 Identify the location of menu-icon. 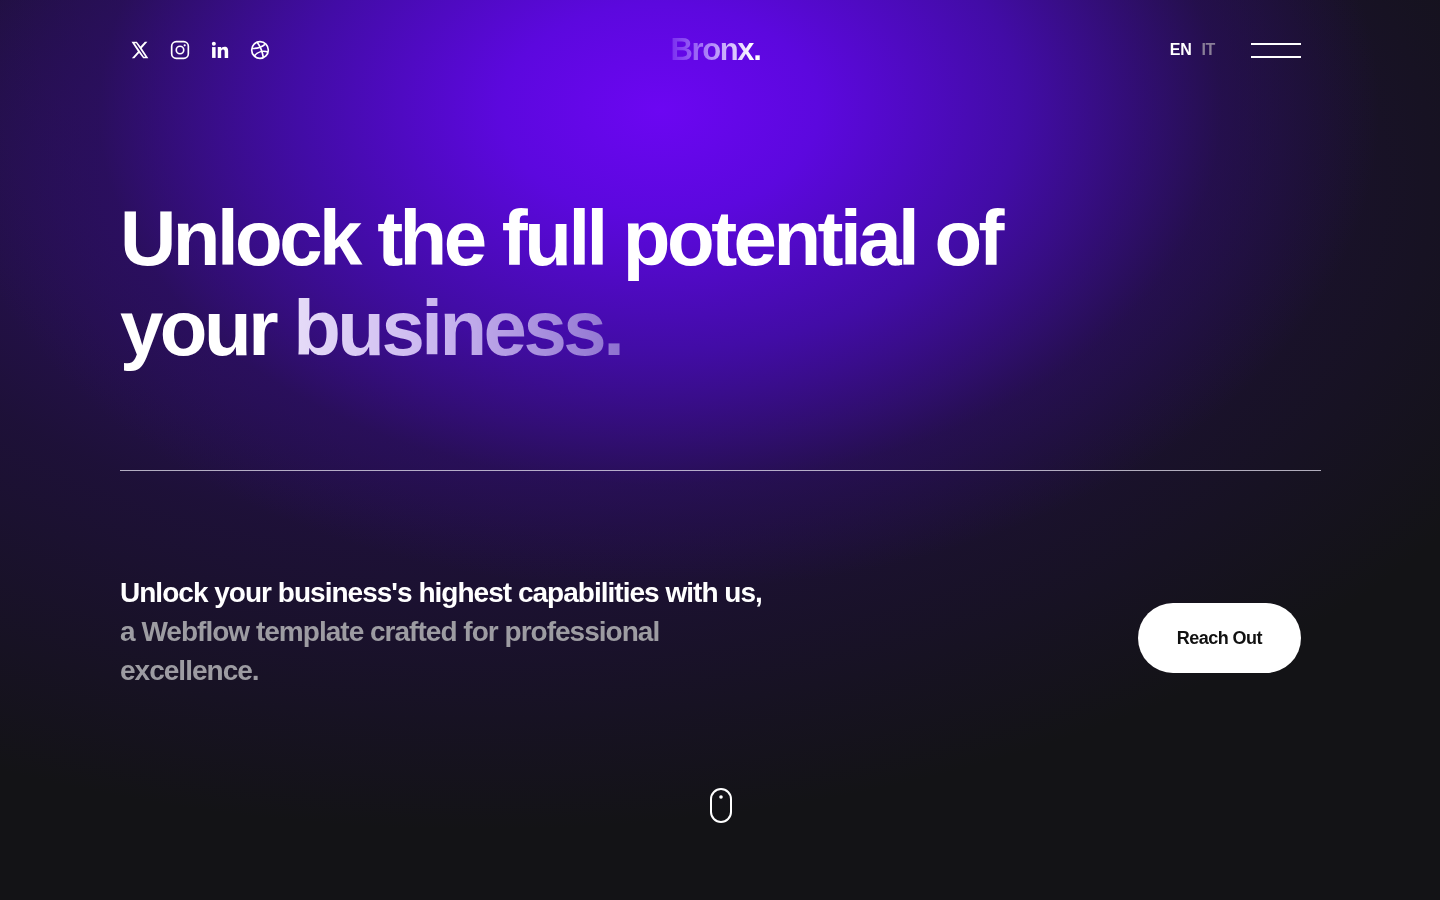
(1276, 50).